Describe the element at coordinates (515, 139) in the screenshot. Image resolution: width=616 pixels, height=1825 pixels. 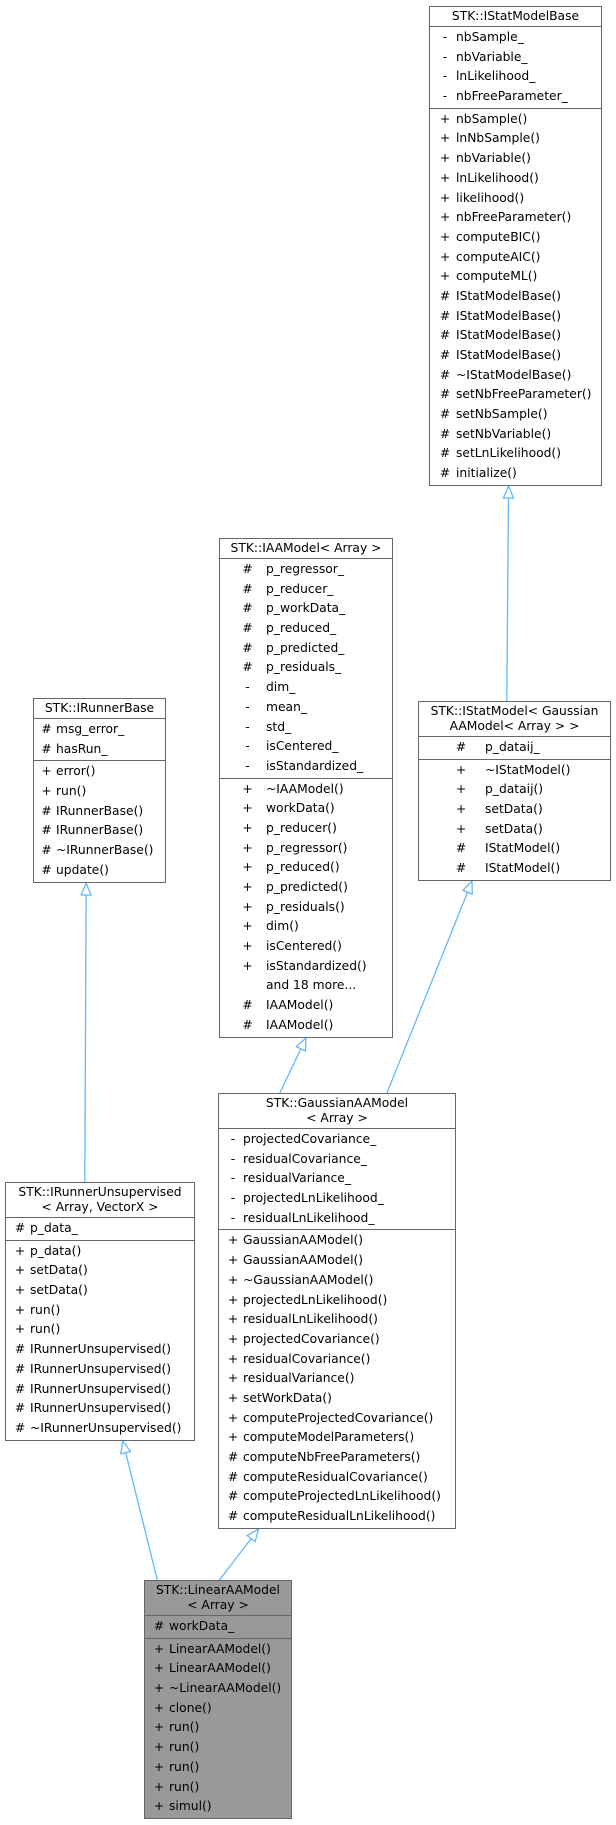
I see `method-row: + lnNbSample()` at that location.